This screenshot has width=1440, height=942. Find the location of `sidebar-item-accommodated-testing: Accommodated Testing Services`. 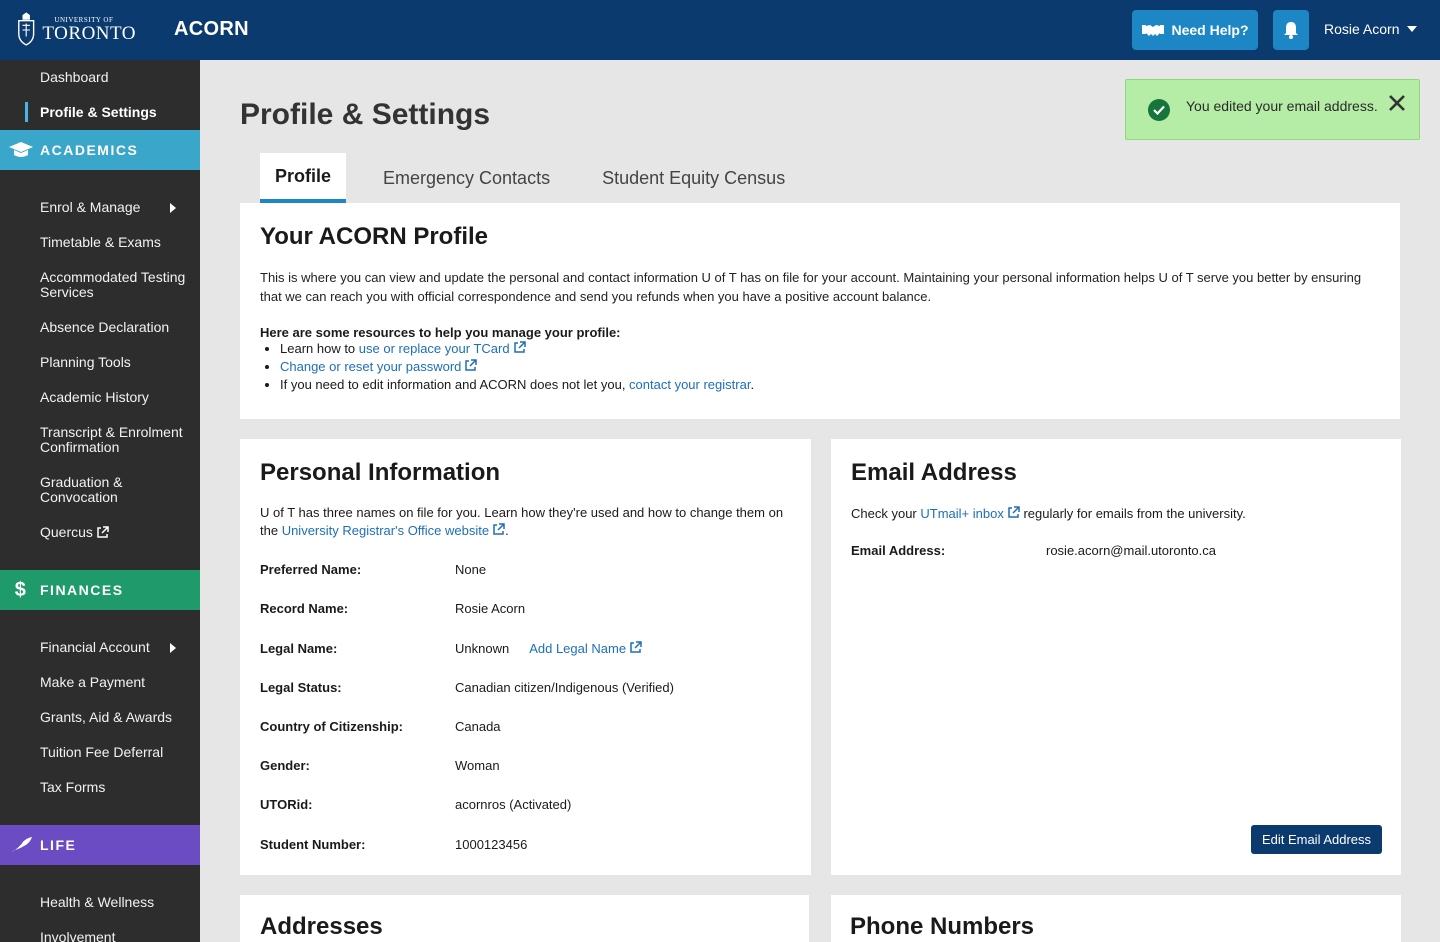

sidebar-item-accommodated-testing: Accommodated Testing Services is located at coordinates (115, 285).